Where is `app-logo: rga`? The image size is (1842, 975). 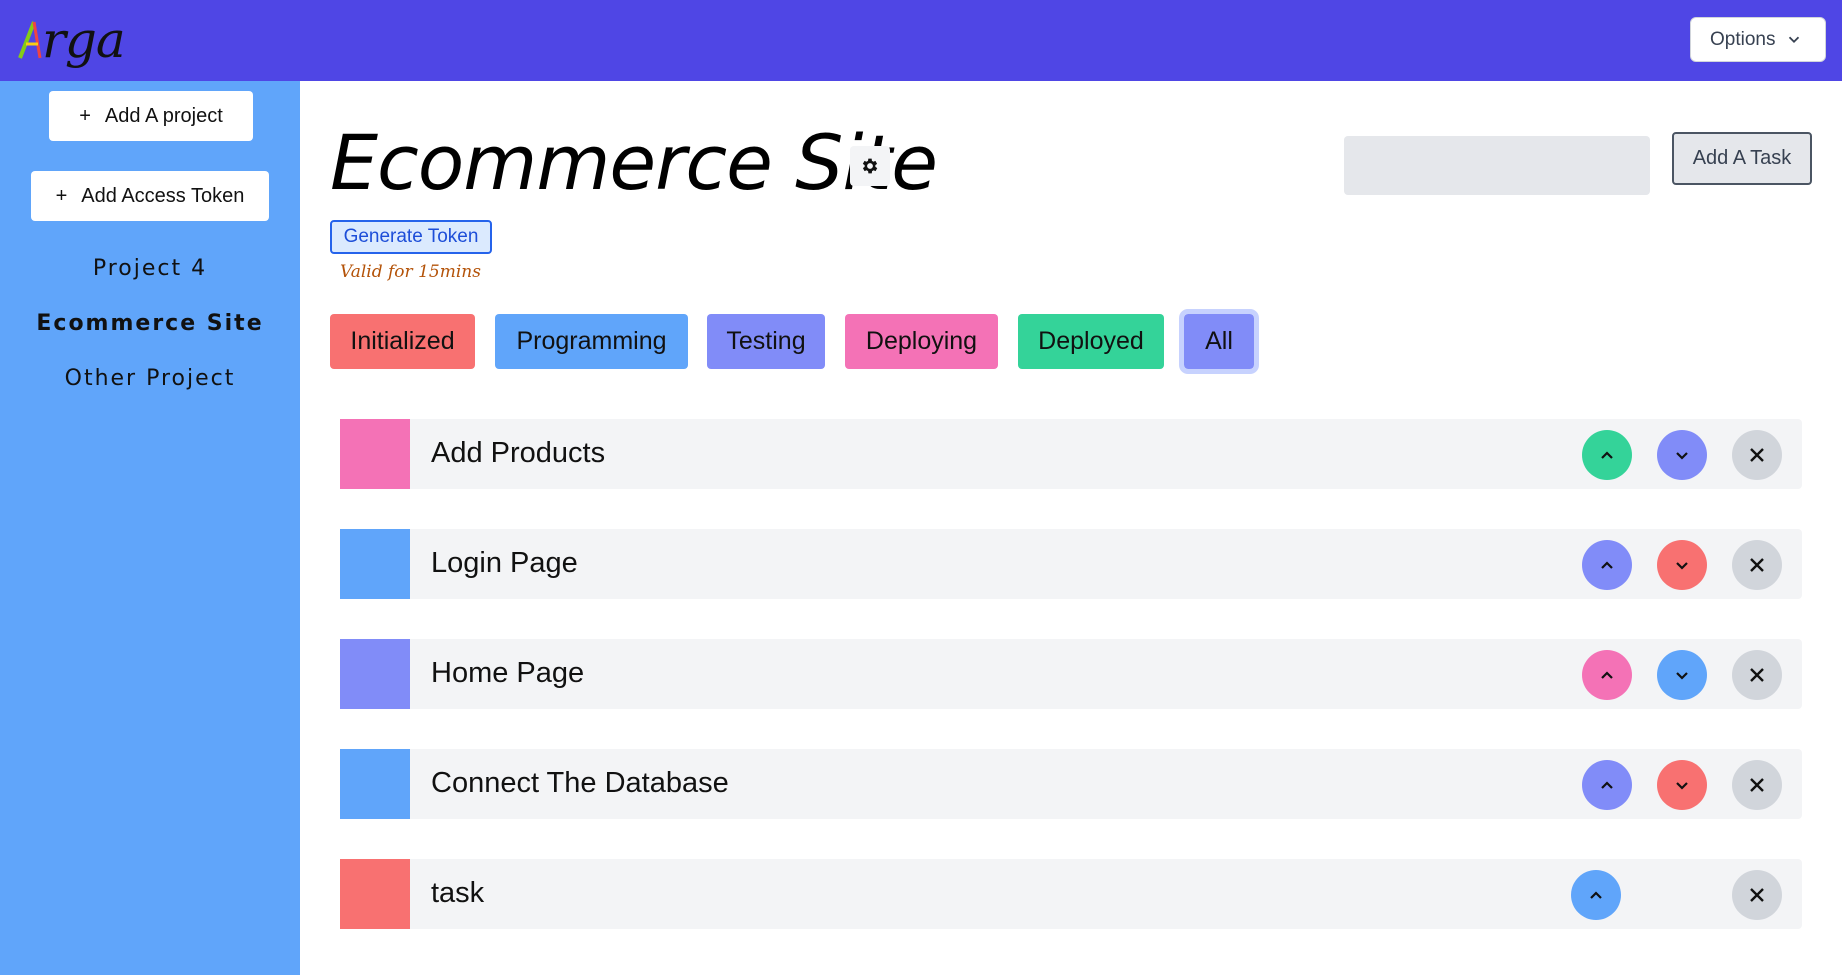 app-logo: rga is located at coordinates (72, 40).